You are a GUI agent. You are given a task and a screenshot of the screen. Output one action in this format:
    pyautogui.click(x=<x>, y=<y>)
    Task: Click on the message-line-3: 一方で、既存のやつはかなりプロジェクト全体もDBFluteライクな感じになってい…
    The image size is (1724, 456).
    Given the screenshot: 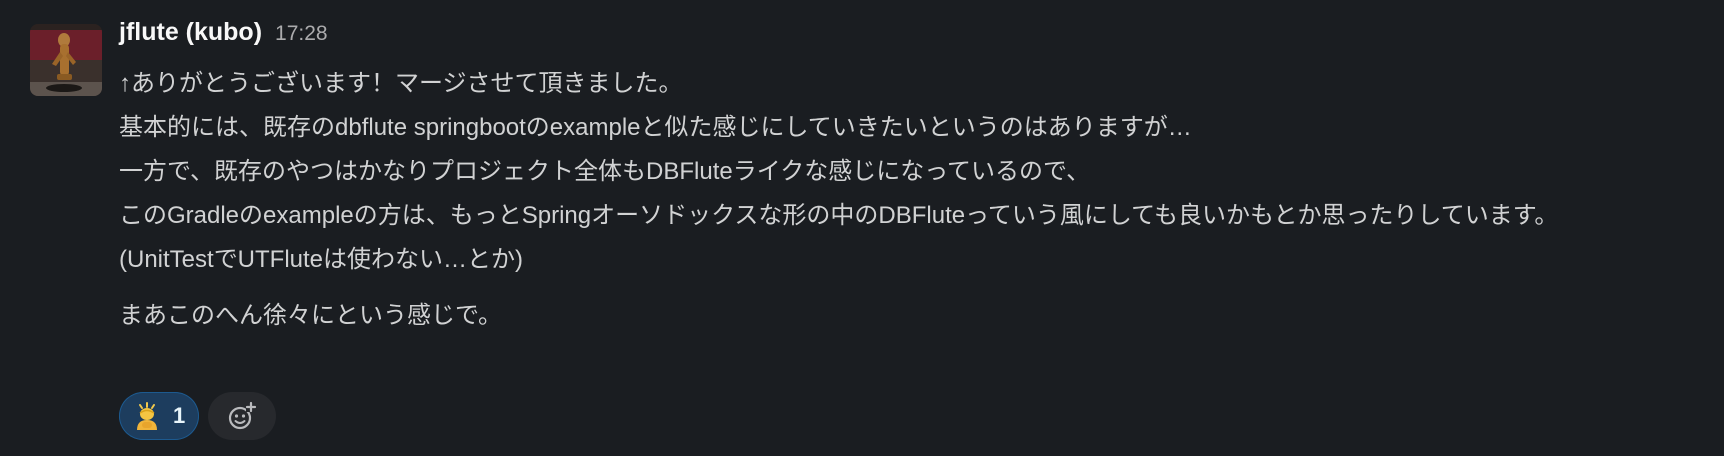 What is the action you would take?
    pyautogui.click(x=605, y=171)
    